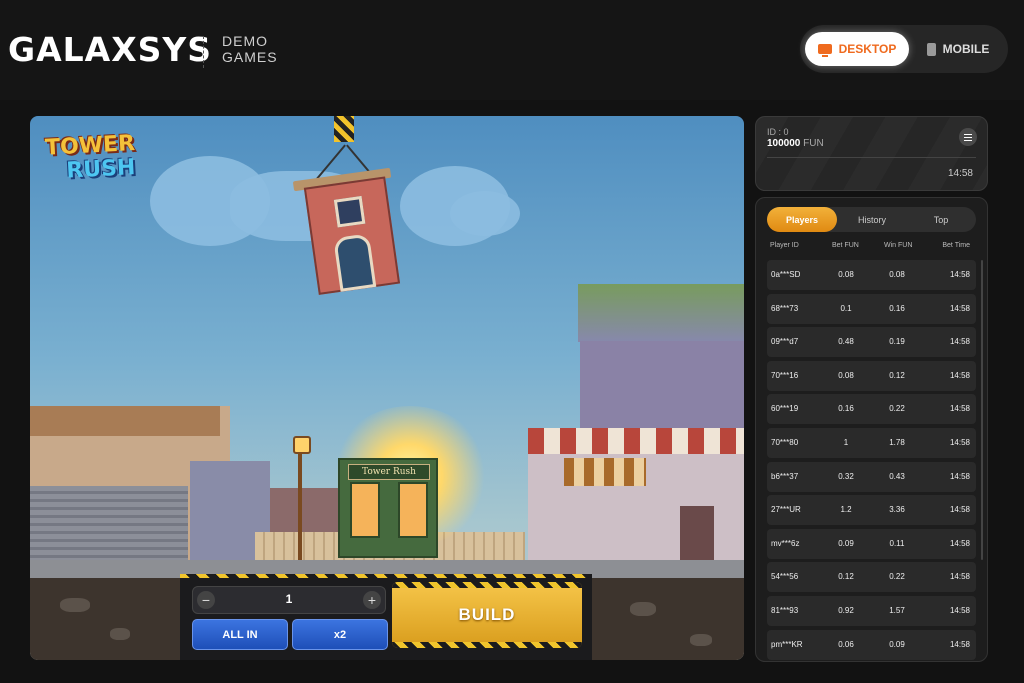 The height and width of the screenshot is (683, 1024). I want to click on cell-win: 1.57, so click(897, 610).